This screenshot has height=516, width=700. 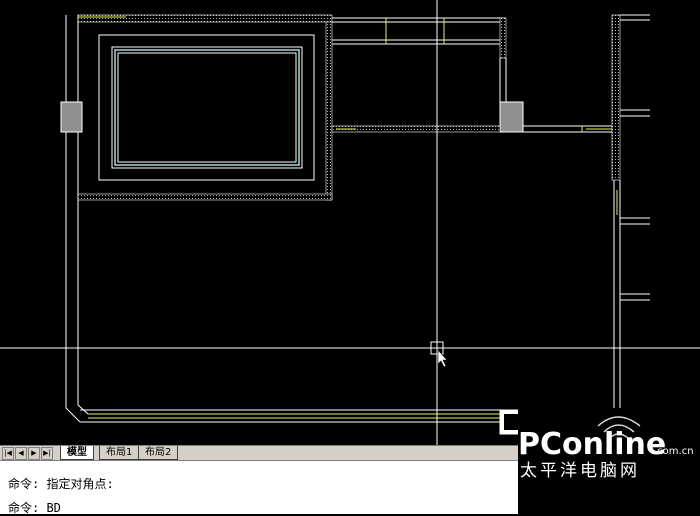 What do you see at coordinates (61, 484) in the screenshot?
I see `command-history-line: 命令: 指定对角点:` at bounding box center [61, 484].